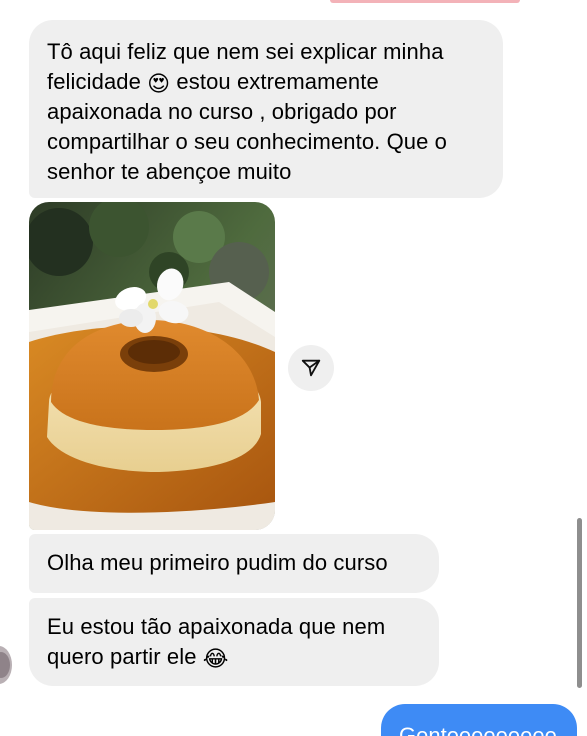 The height and width of the screenshot is (736, 587). I want to click on outgoing-message-bubble: Genteeeeeeeee, so click(479, 720).